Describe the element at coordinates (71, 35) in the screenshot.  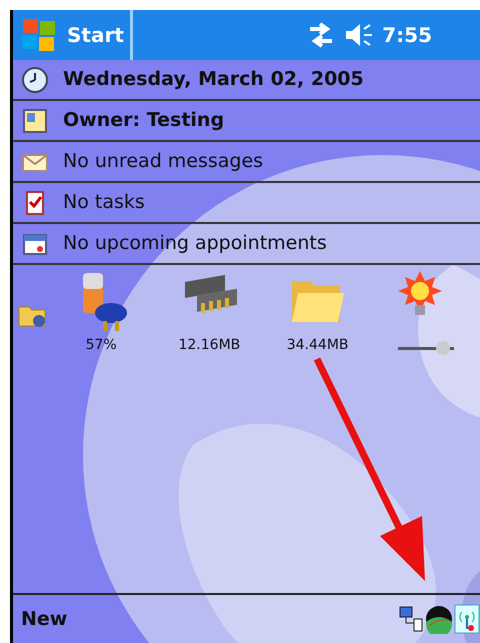
I see `start-button: Start` at that location.